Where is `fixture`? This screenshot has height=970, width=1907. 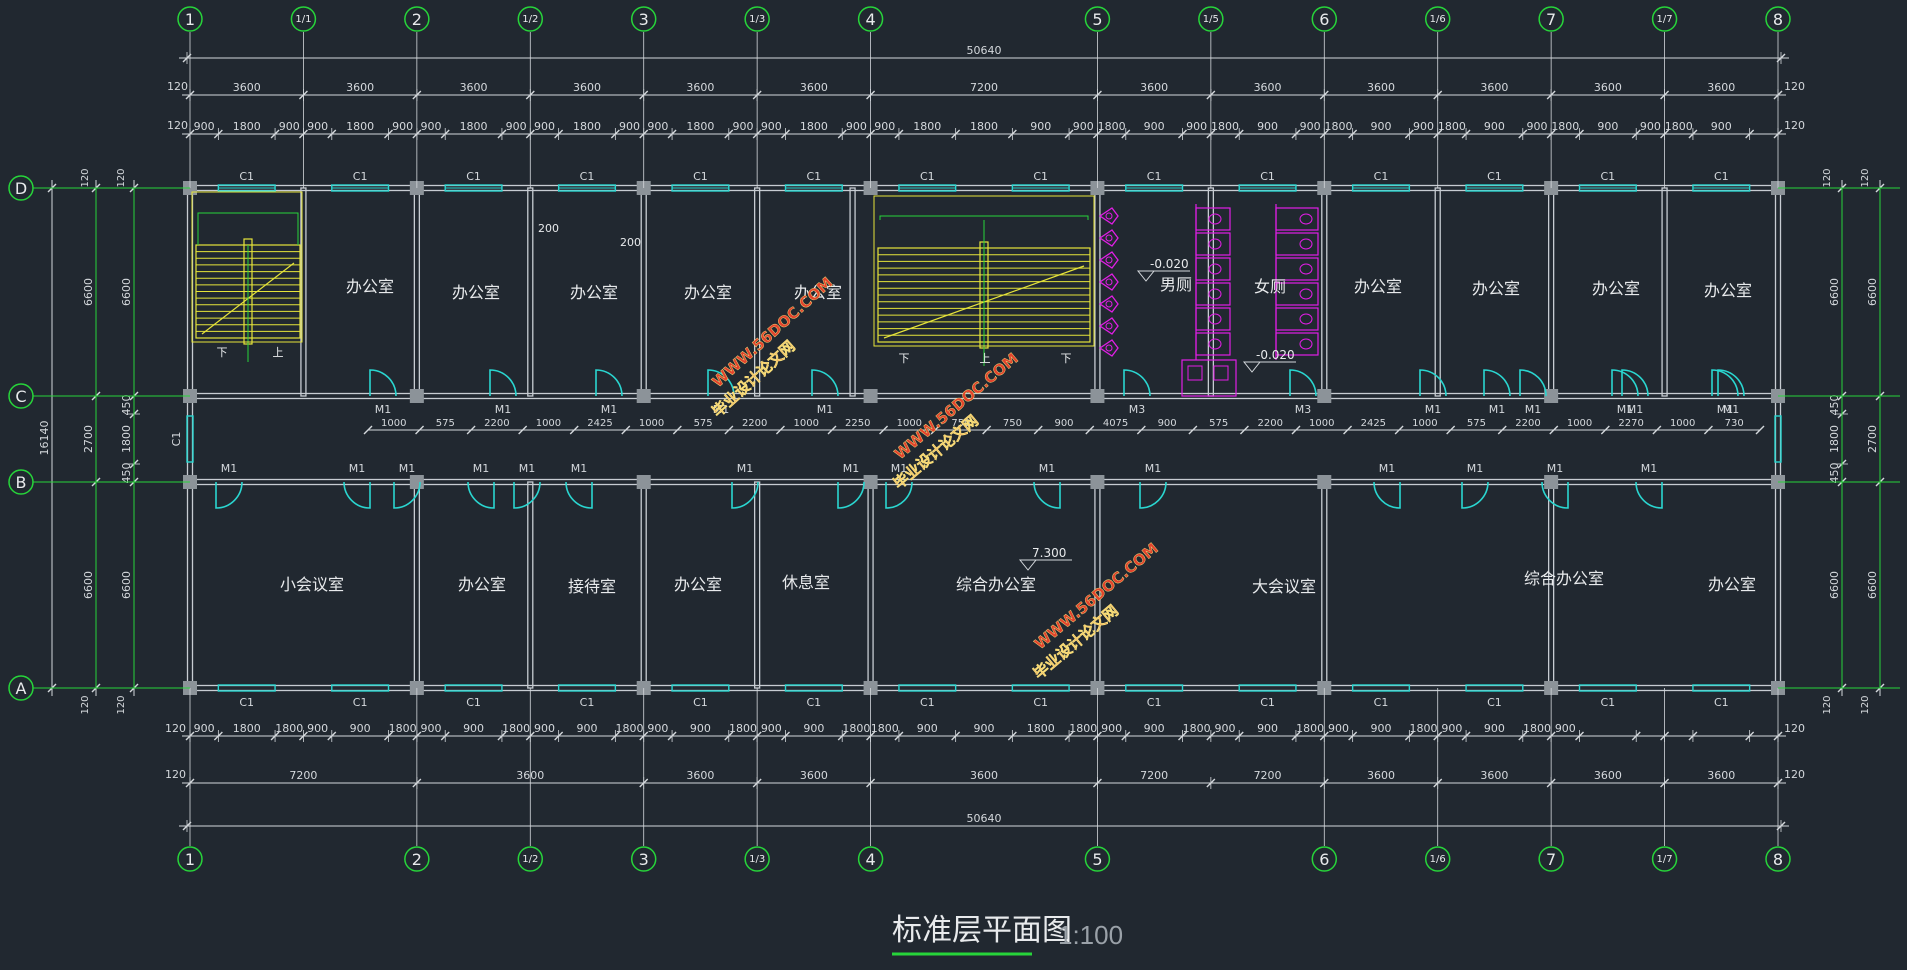
fixture is located at coordinates (1109, 216).